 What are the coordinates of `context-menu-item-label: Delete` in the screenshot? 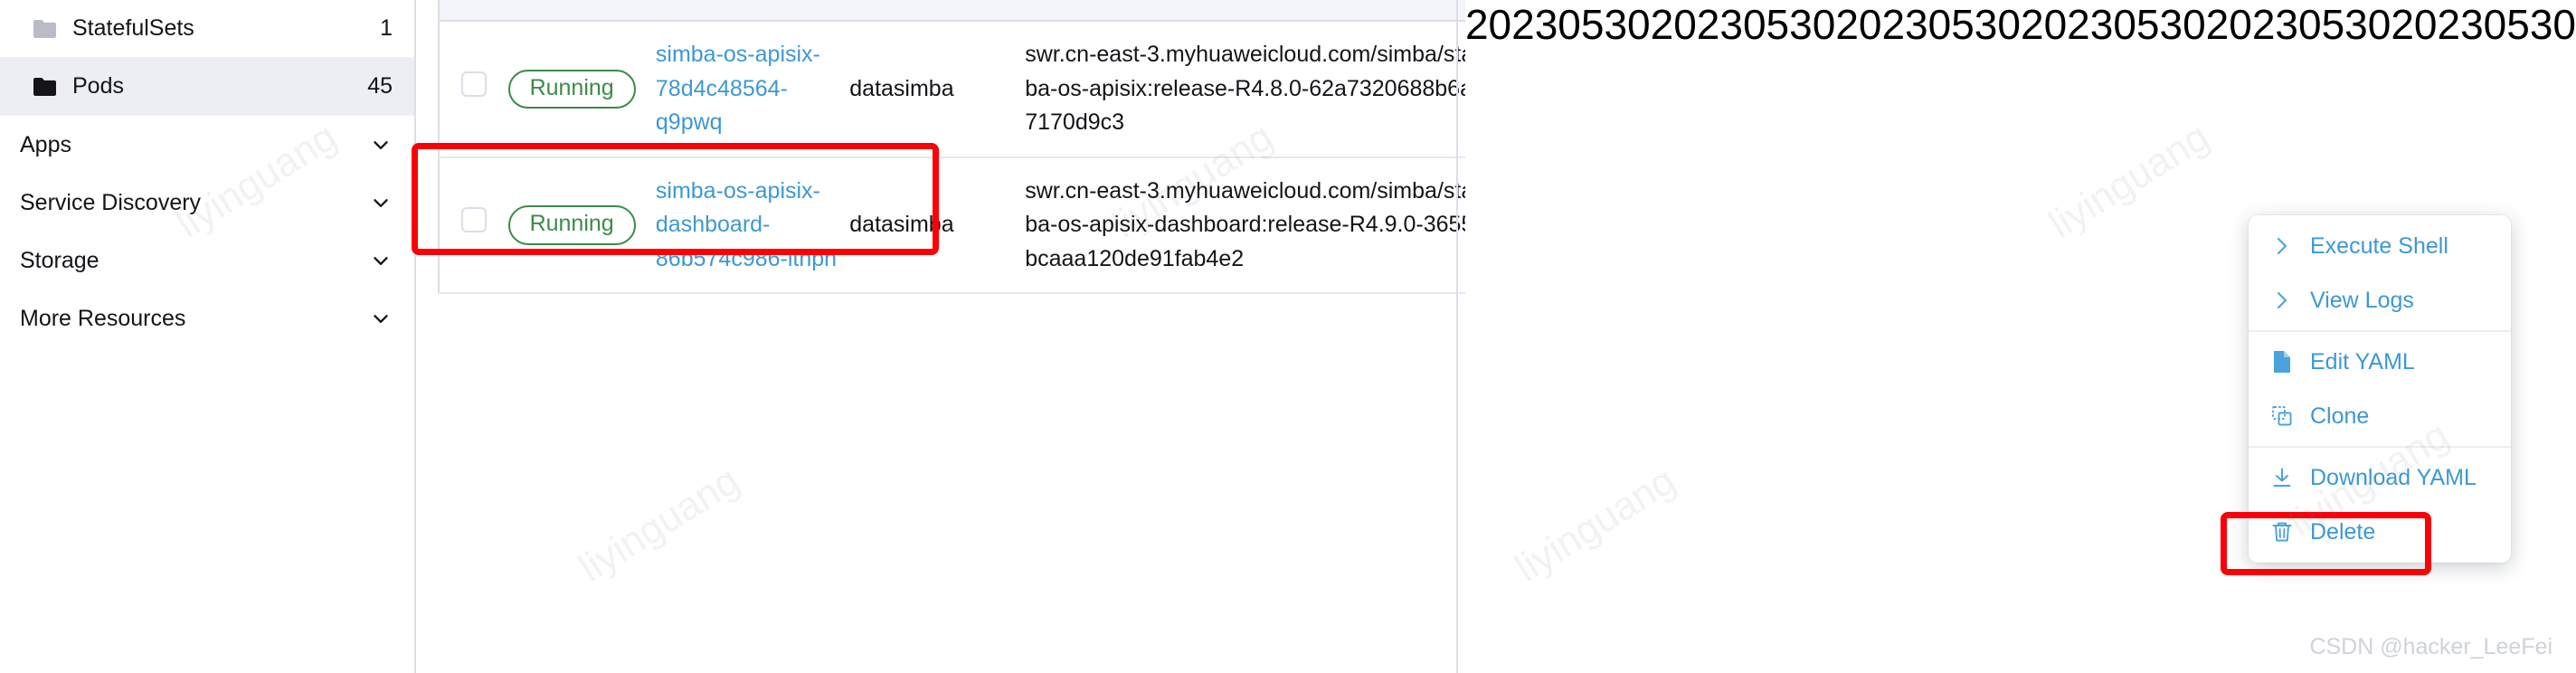 It's located at (2343, 531).